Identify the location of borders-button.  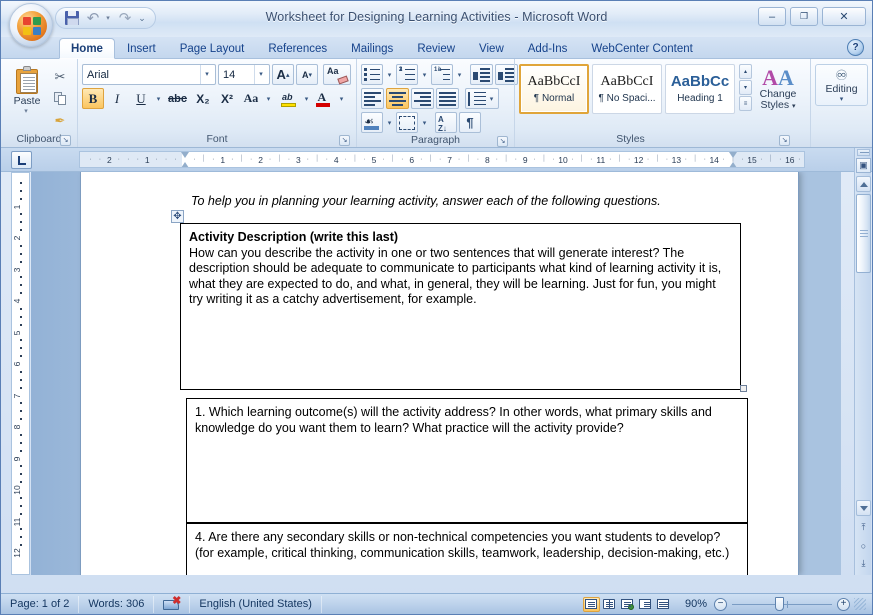
(407, 122).